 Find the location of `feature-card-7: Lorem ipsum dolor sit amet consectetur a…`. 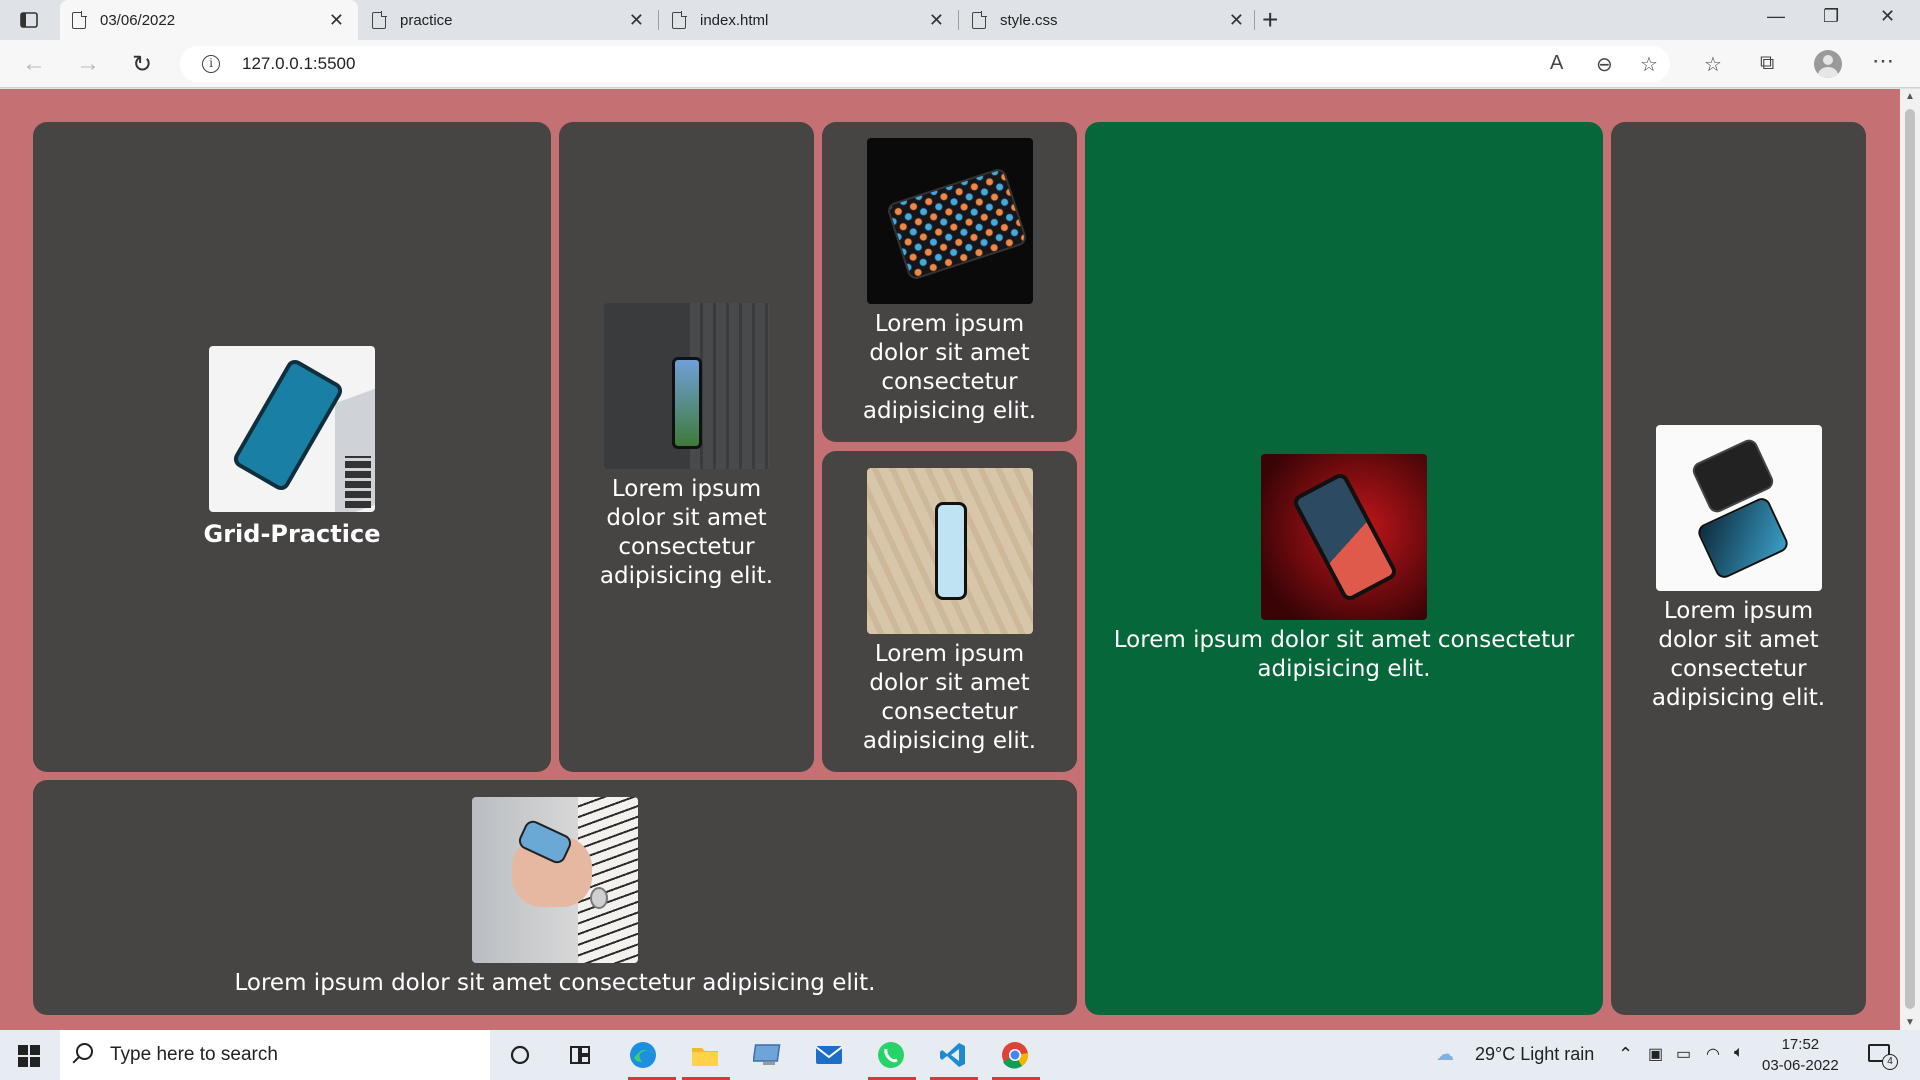

feature-card-7: Lorem ipsum dolor sit amet consectetur a… is located at coordinates (555, 897).